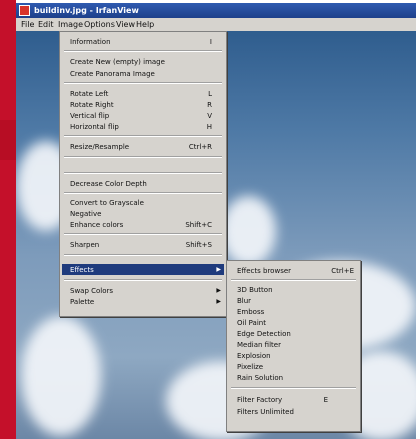  What do you see at coordinates (143, 224) in the screenshot?
I see `menu-item-enhance-colors: Enhance colors Shift+C` at bounding box center [143, 224].